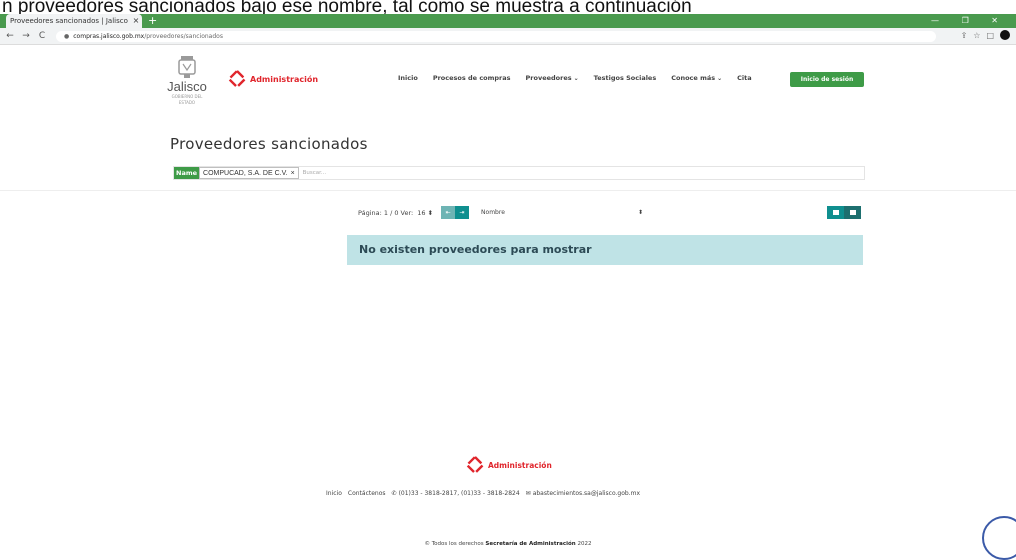 Image resolution: width=1016 pixels, height=560 pixels. I want to click on view-toggle, so click(844, 212).